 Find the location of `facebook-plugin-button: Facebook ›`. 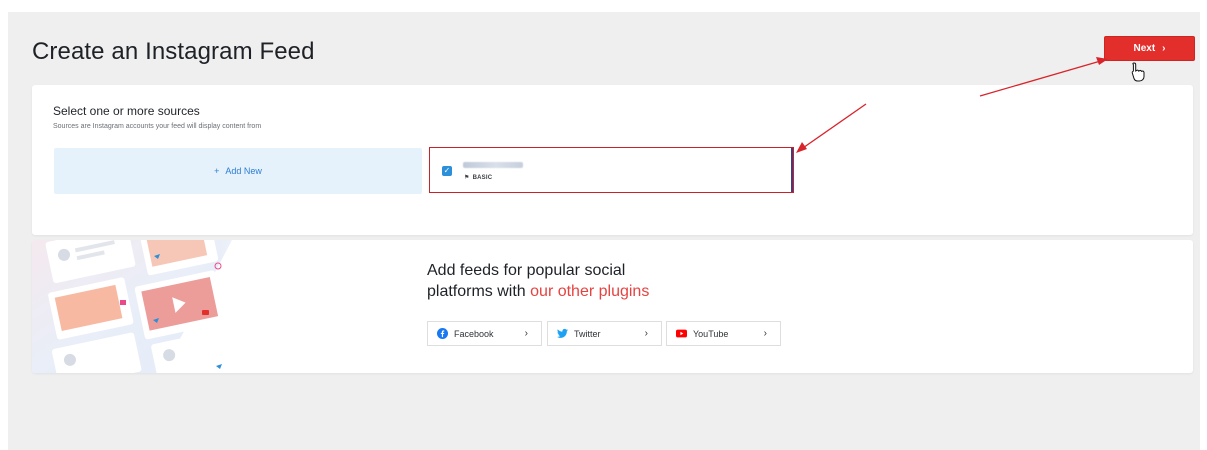

facebook-plugin-button: Facebook › is located at coordinates (484, 333).